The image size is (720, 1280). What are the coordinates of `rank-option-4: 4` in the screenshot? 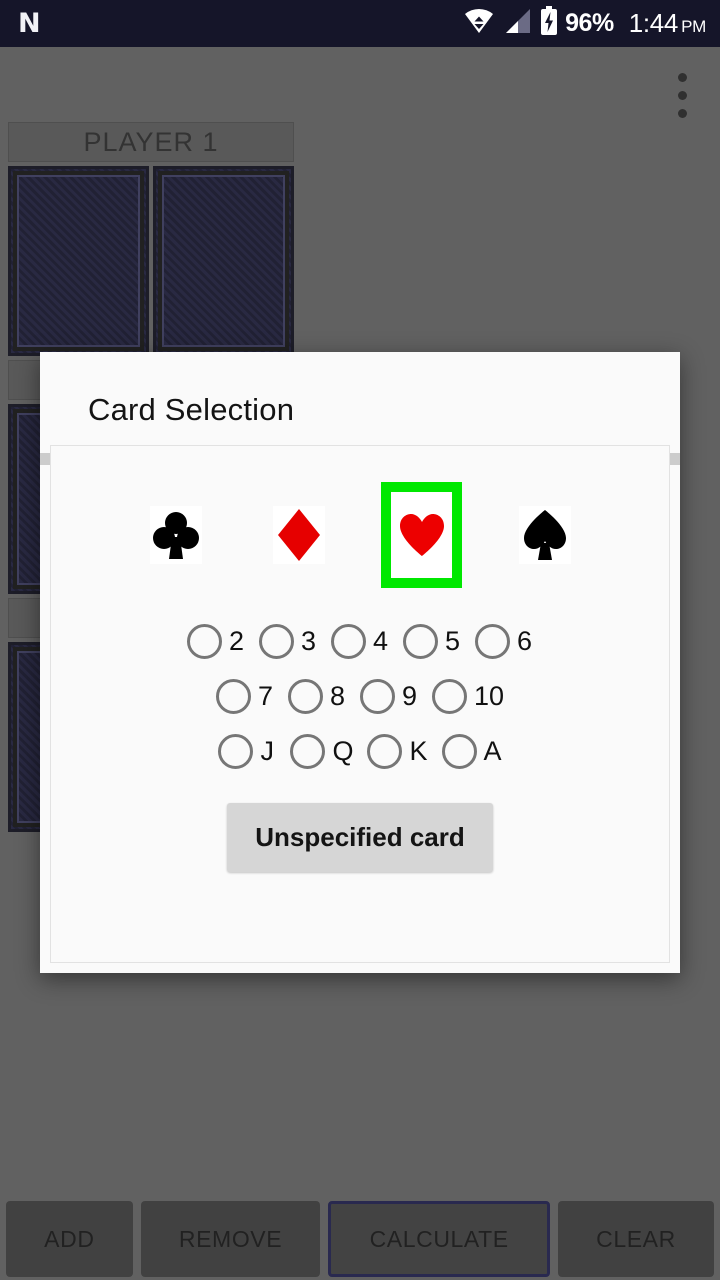 It's located at (360, 641).